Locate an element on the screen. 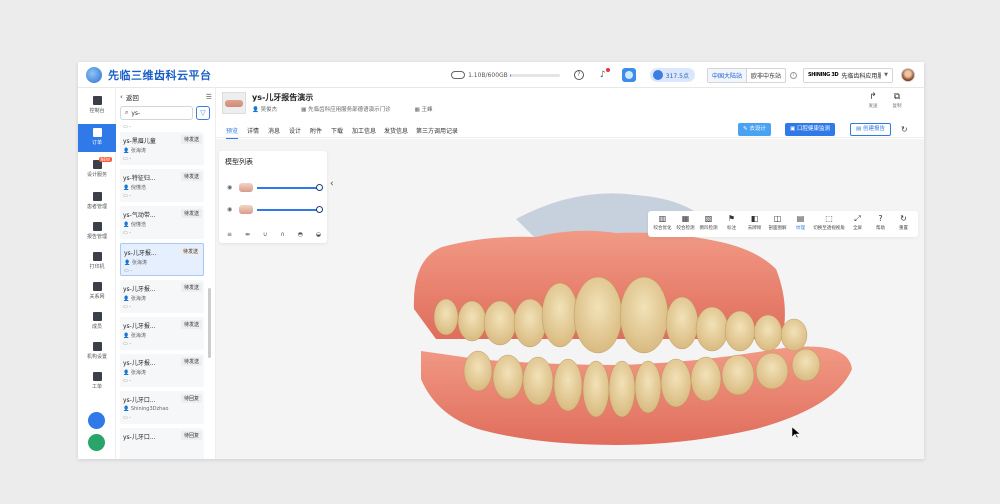  page-title: ys-儿牙报告演示 is located at coordinates (283, 97).